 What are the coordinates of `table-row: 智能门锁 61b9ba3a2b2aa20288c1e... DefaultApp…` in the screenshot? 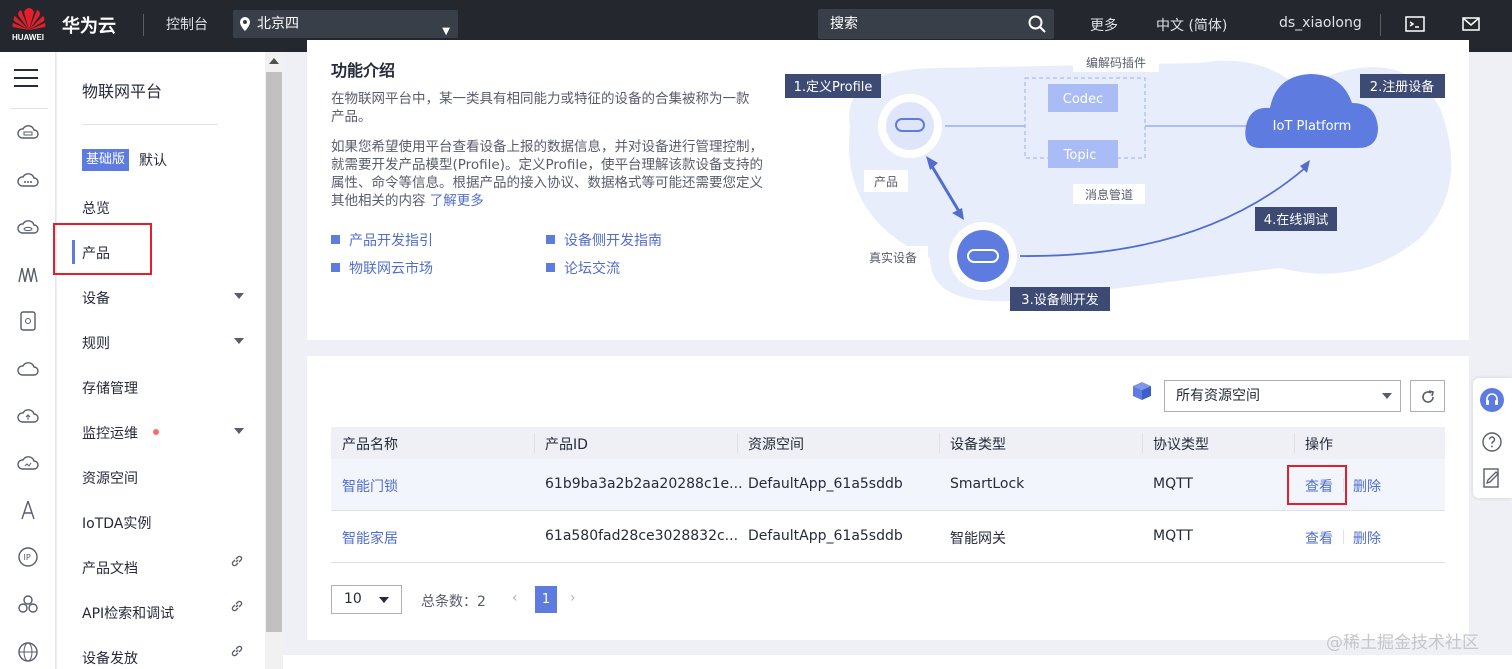 It's located at (888, 485).